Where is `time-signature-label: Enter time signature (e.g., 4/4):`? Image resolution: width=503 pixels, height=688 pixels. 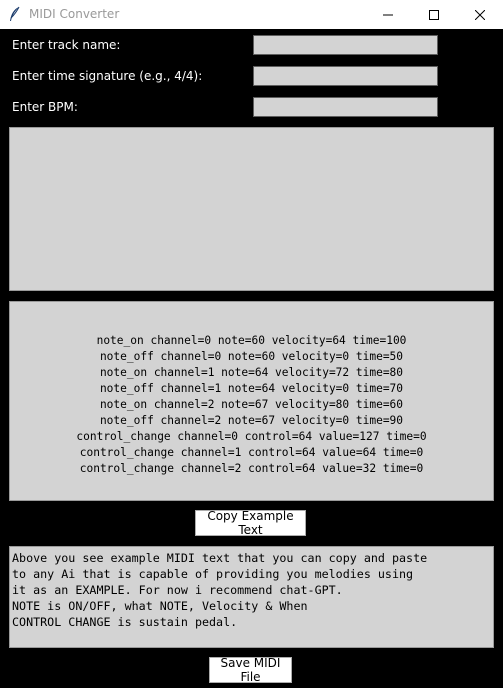 time-signature-label: Enter time signature (e.g., 4/4): is located at coordinates (107, 76).